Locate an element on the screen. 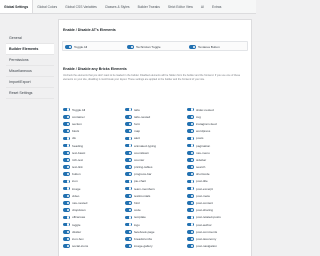  element-toggle-item: block is located at coordinates (94, 131).